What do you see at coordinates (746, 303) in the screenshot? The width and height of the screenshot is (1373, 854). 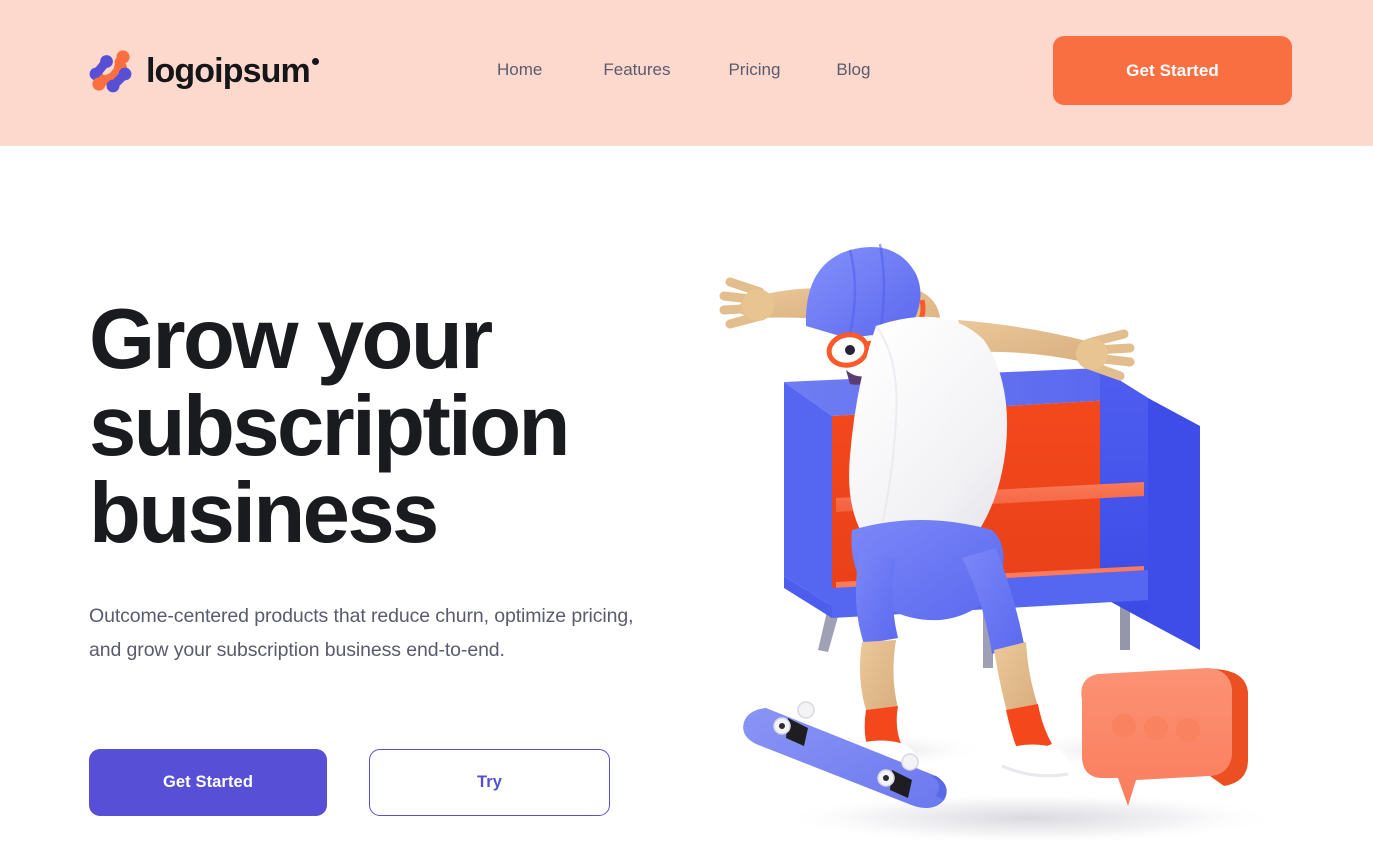 I see `left-hand` at bounding box center [746, 303].